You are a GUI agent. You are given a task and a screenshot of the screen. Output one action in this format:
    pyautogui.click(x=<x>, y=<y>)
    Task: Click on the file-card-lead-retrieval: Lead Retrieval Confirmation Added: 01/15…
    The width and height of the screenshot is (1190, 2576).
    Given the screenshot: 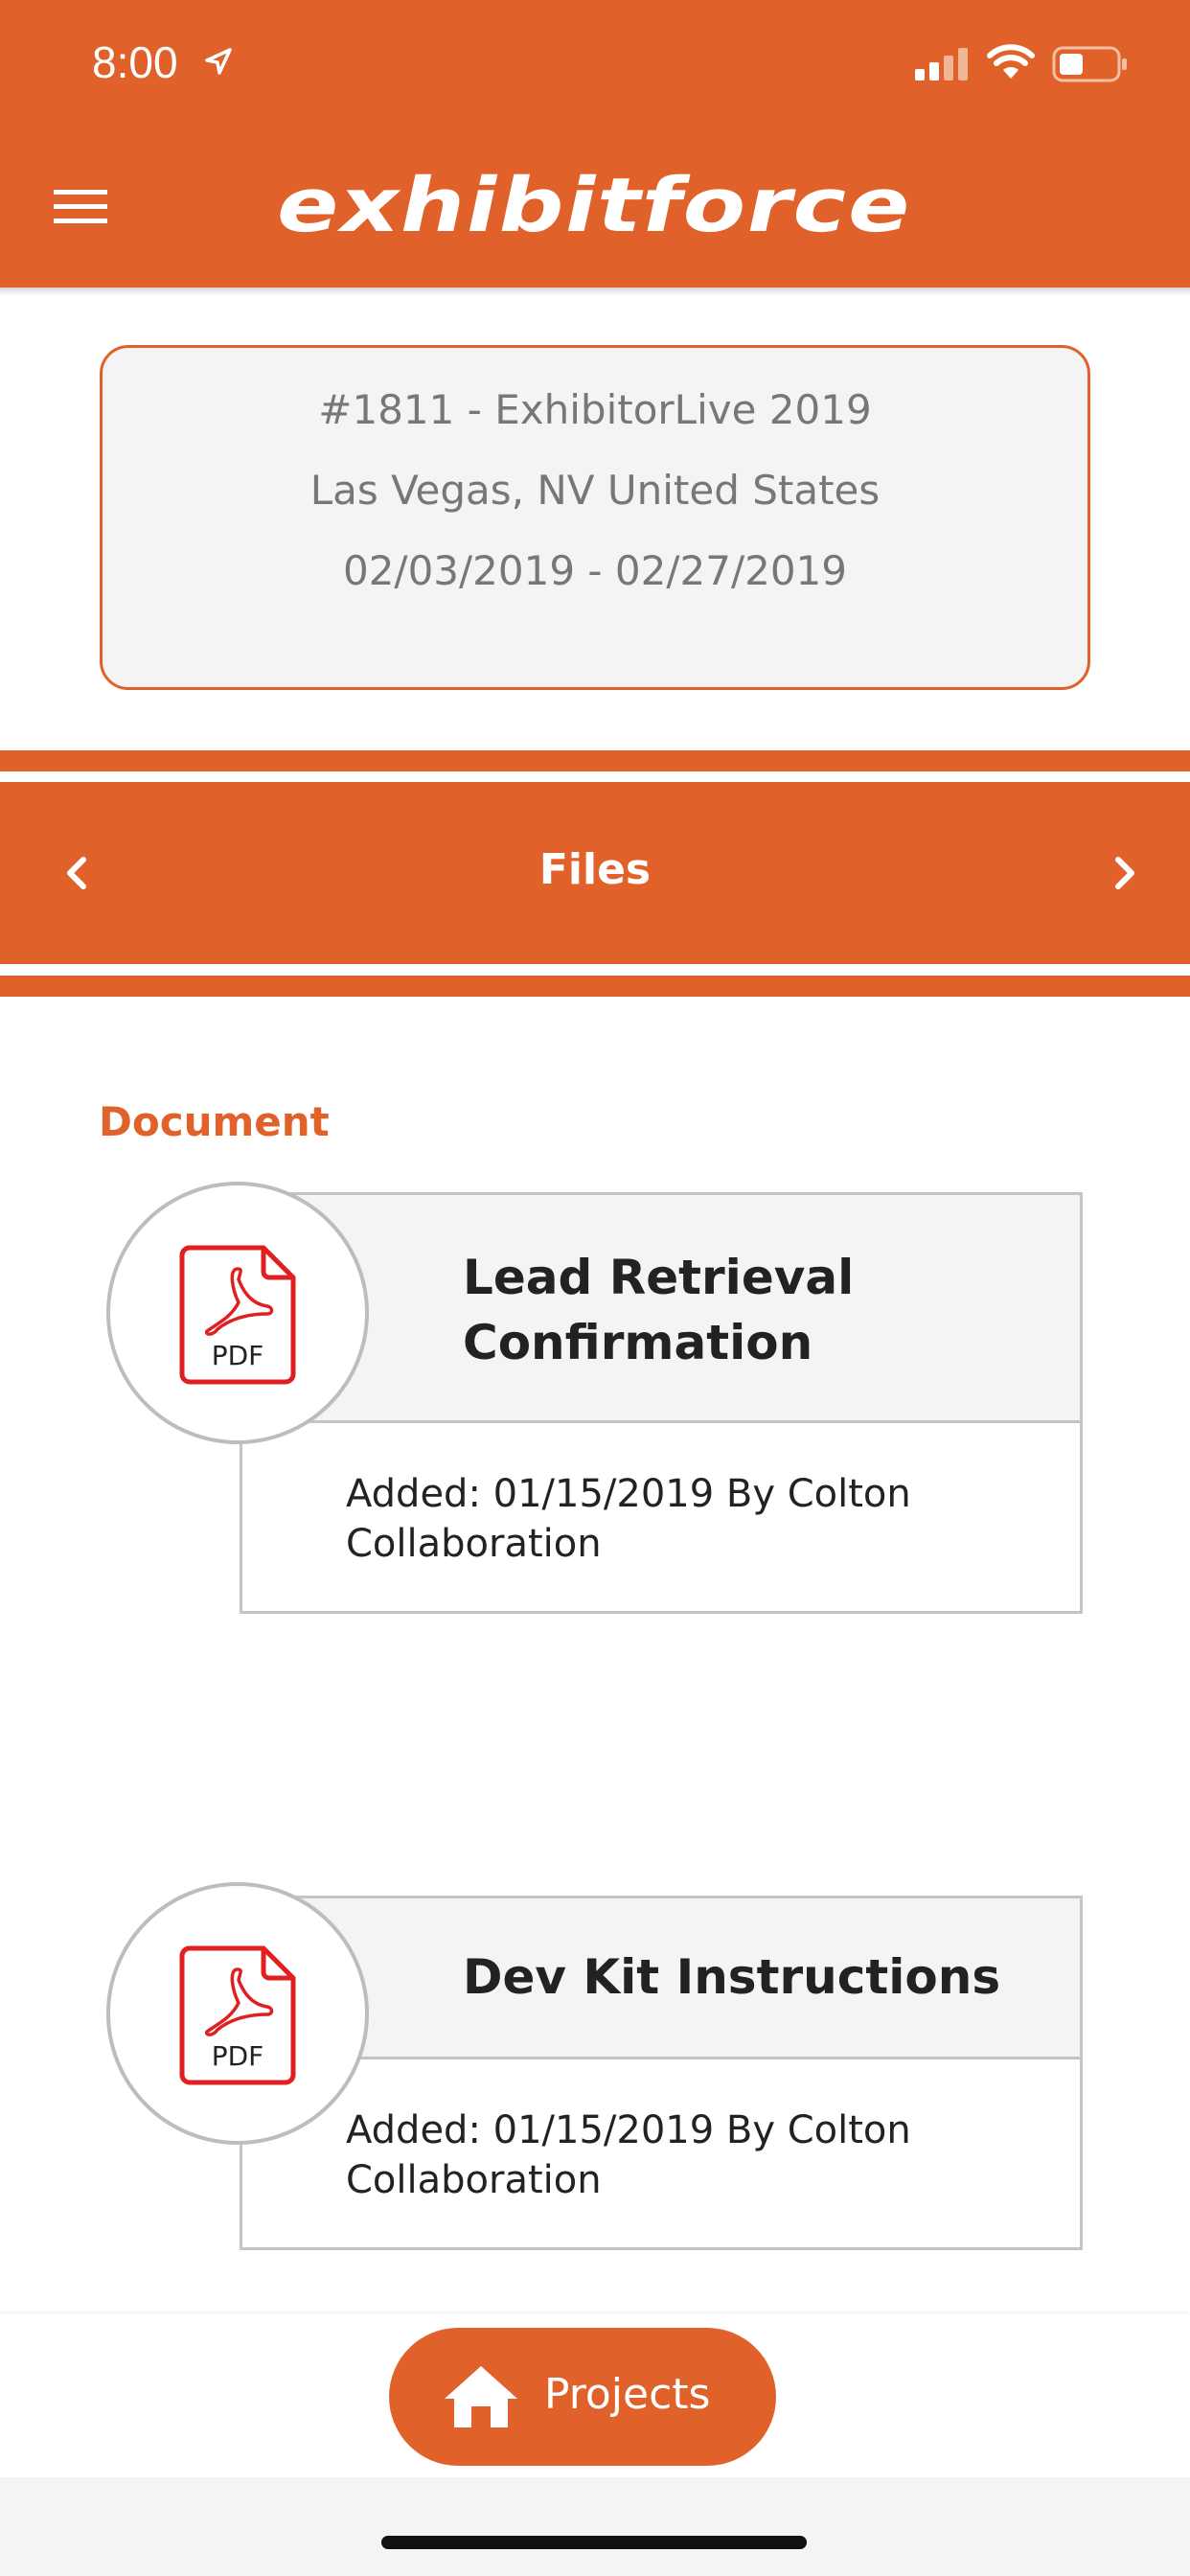 What is the action you would take?
    pyautogui.click(x=662, y=1403)
    